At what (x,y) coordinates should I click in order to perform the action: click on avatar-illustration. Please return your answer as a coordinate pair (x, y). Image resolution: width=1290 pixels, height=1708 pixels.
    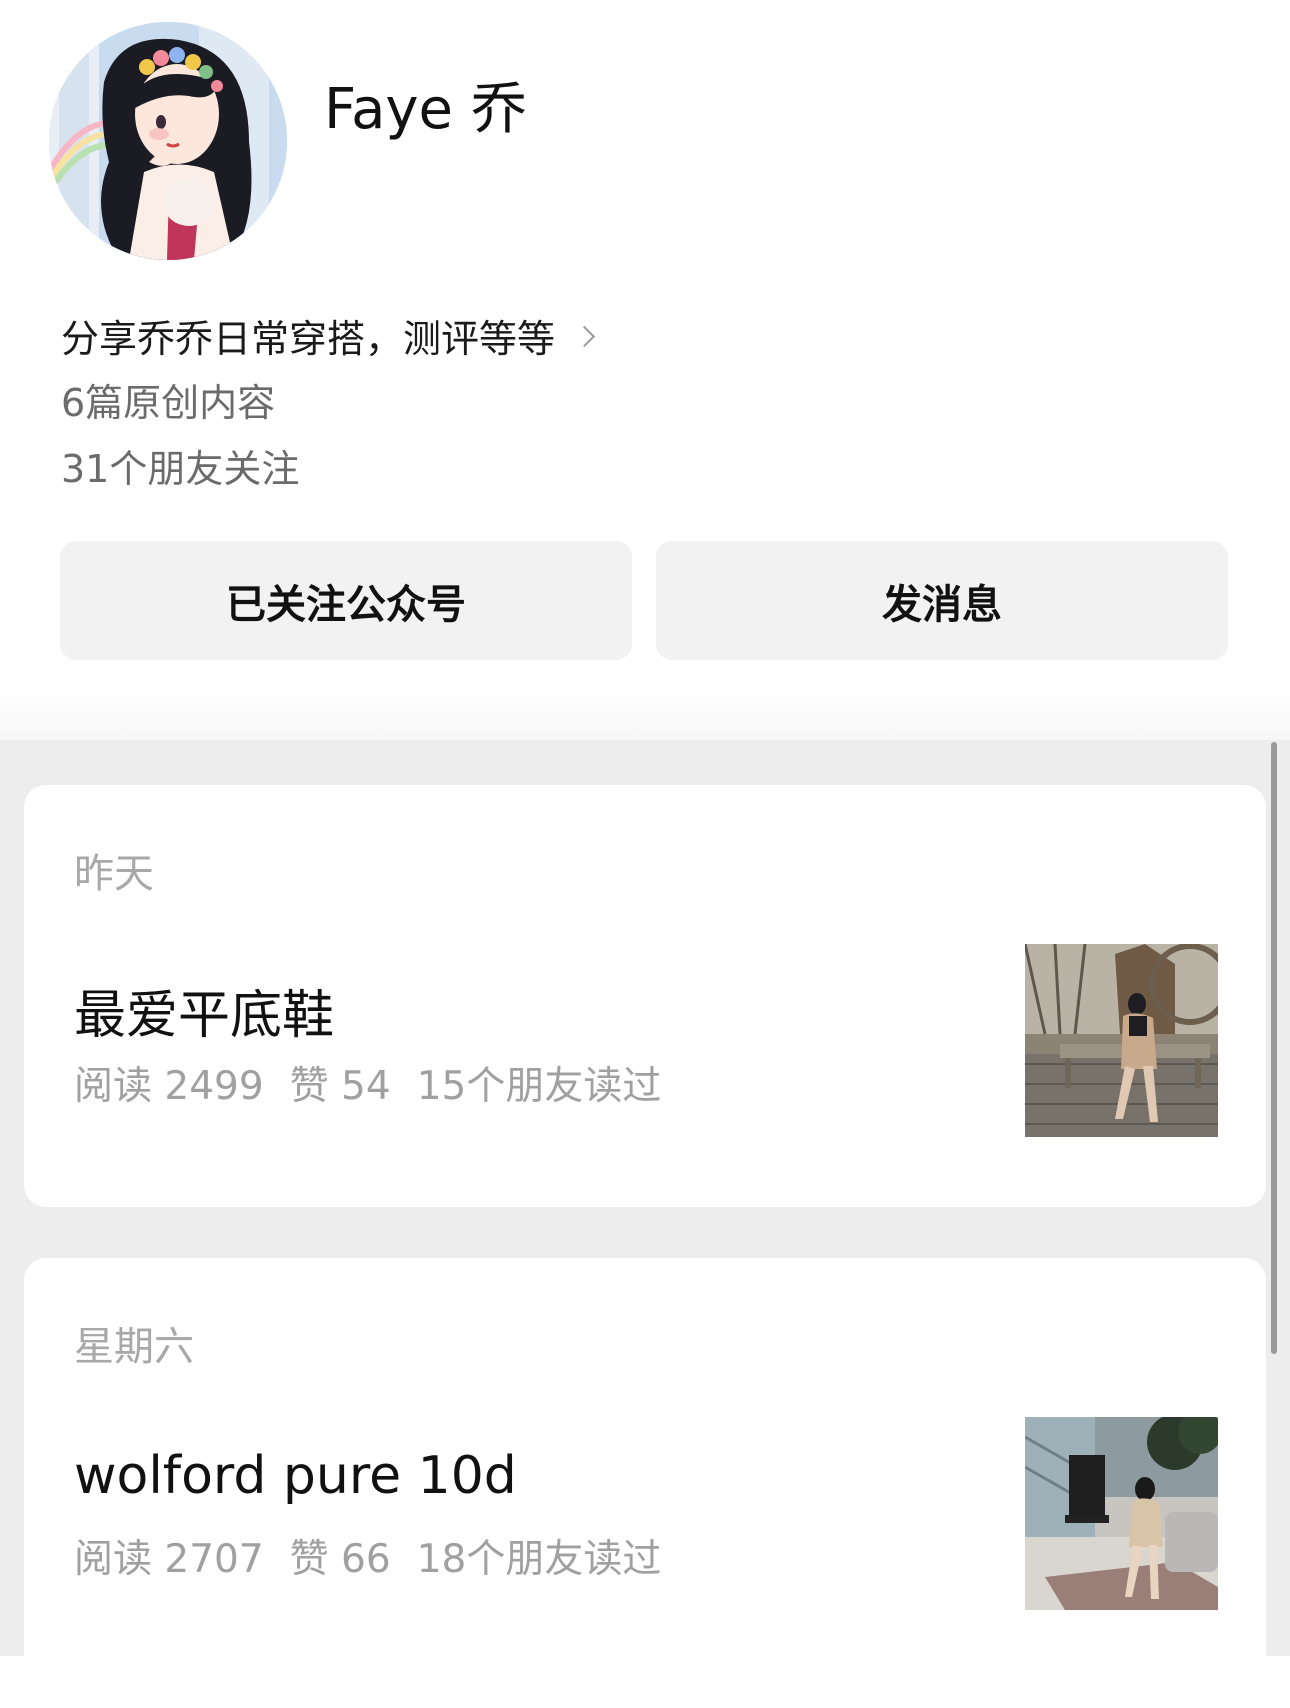
    Looking at the image, I should click on (168, 141).